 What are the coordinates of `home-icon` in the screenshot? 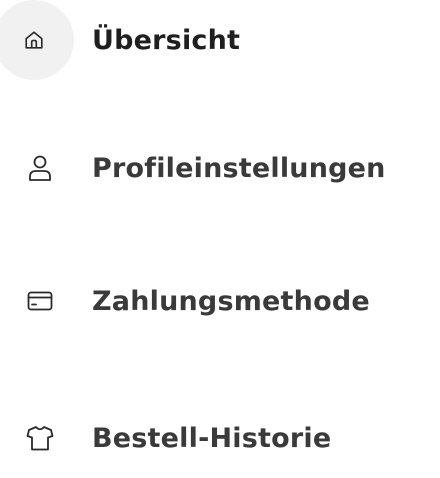 It's located at (37, 40).